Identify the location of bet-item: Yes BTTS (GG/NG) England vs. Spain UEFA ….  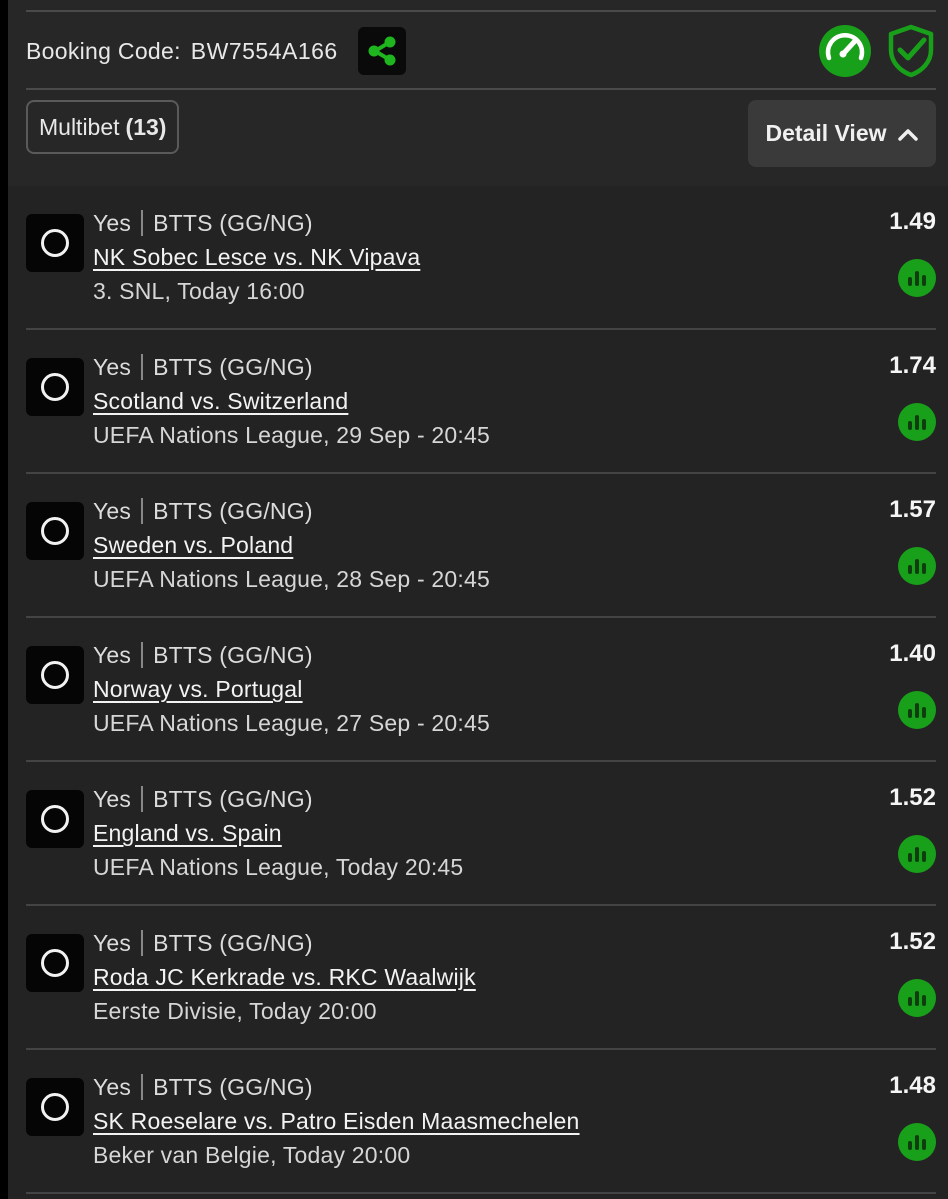
(481, 834).